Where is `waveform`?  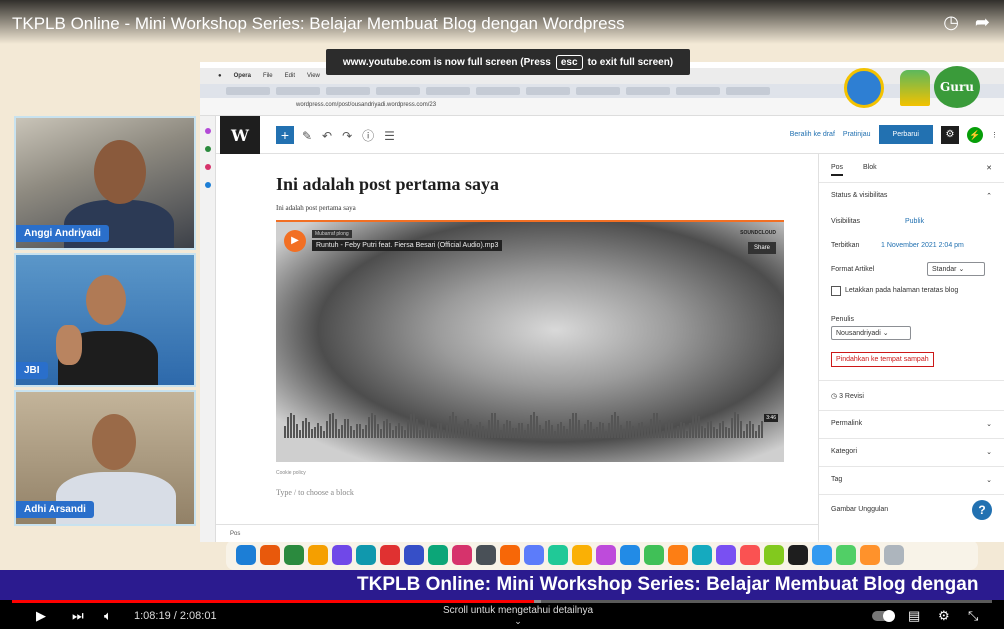
waveform is located at coordinates (524, 425).